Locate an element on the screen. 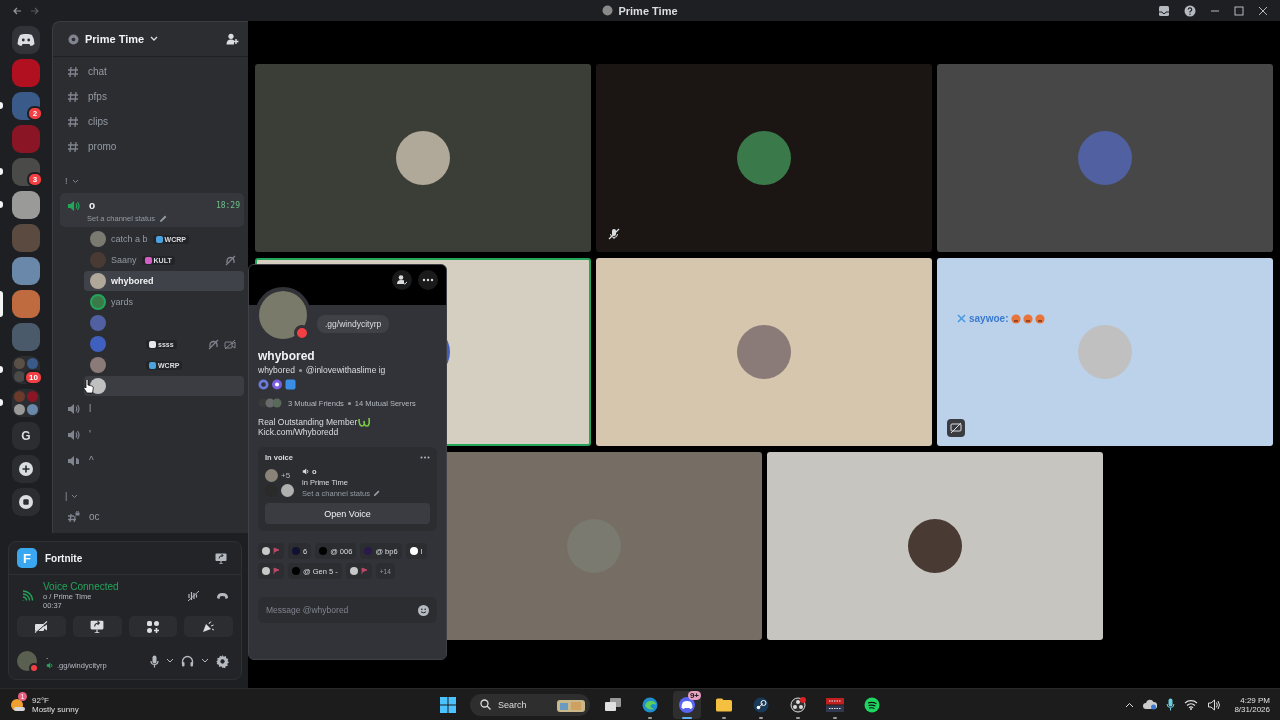  member-count: +5 is located at coordinates (286, 475).